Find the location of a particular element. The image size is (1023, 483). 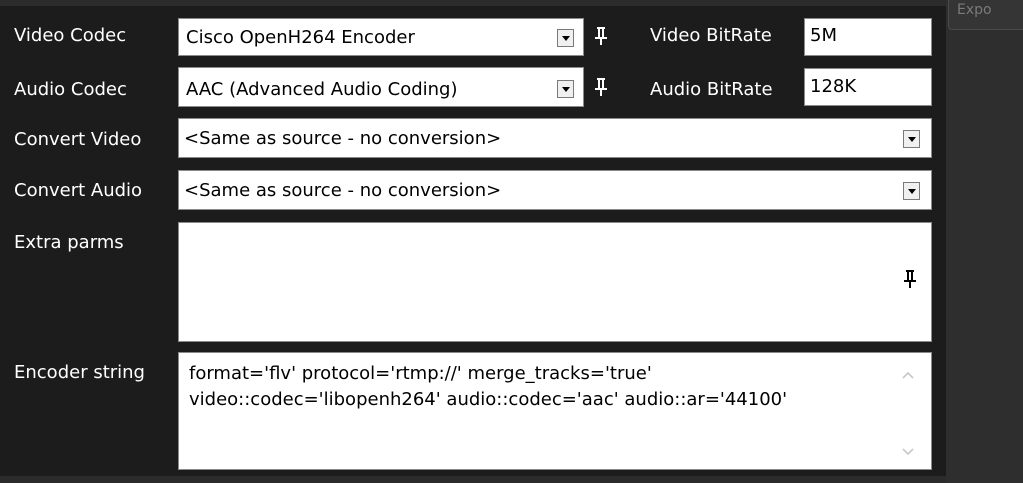

extra-parms-label: Extra parms is located at coordinates (69, 242).